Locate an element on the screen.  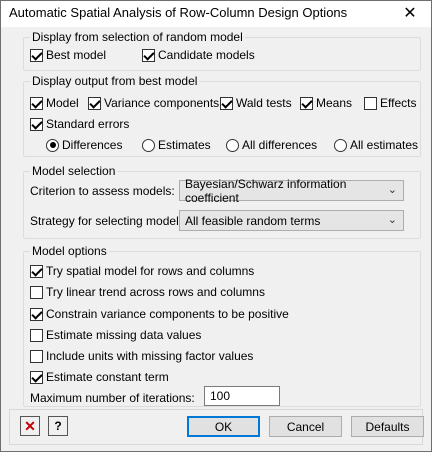
wald-tests-checkbox: Wald tests is located at coordinates (256, 103).